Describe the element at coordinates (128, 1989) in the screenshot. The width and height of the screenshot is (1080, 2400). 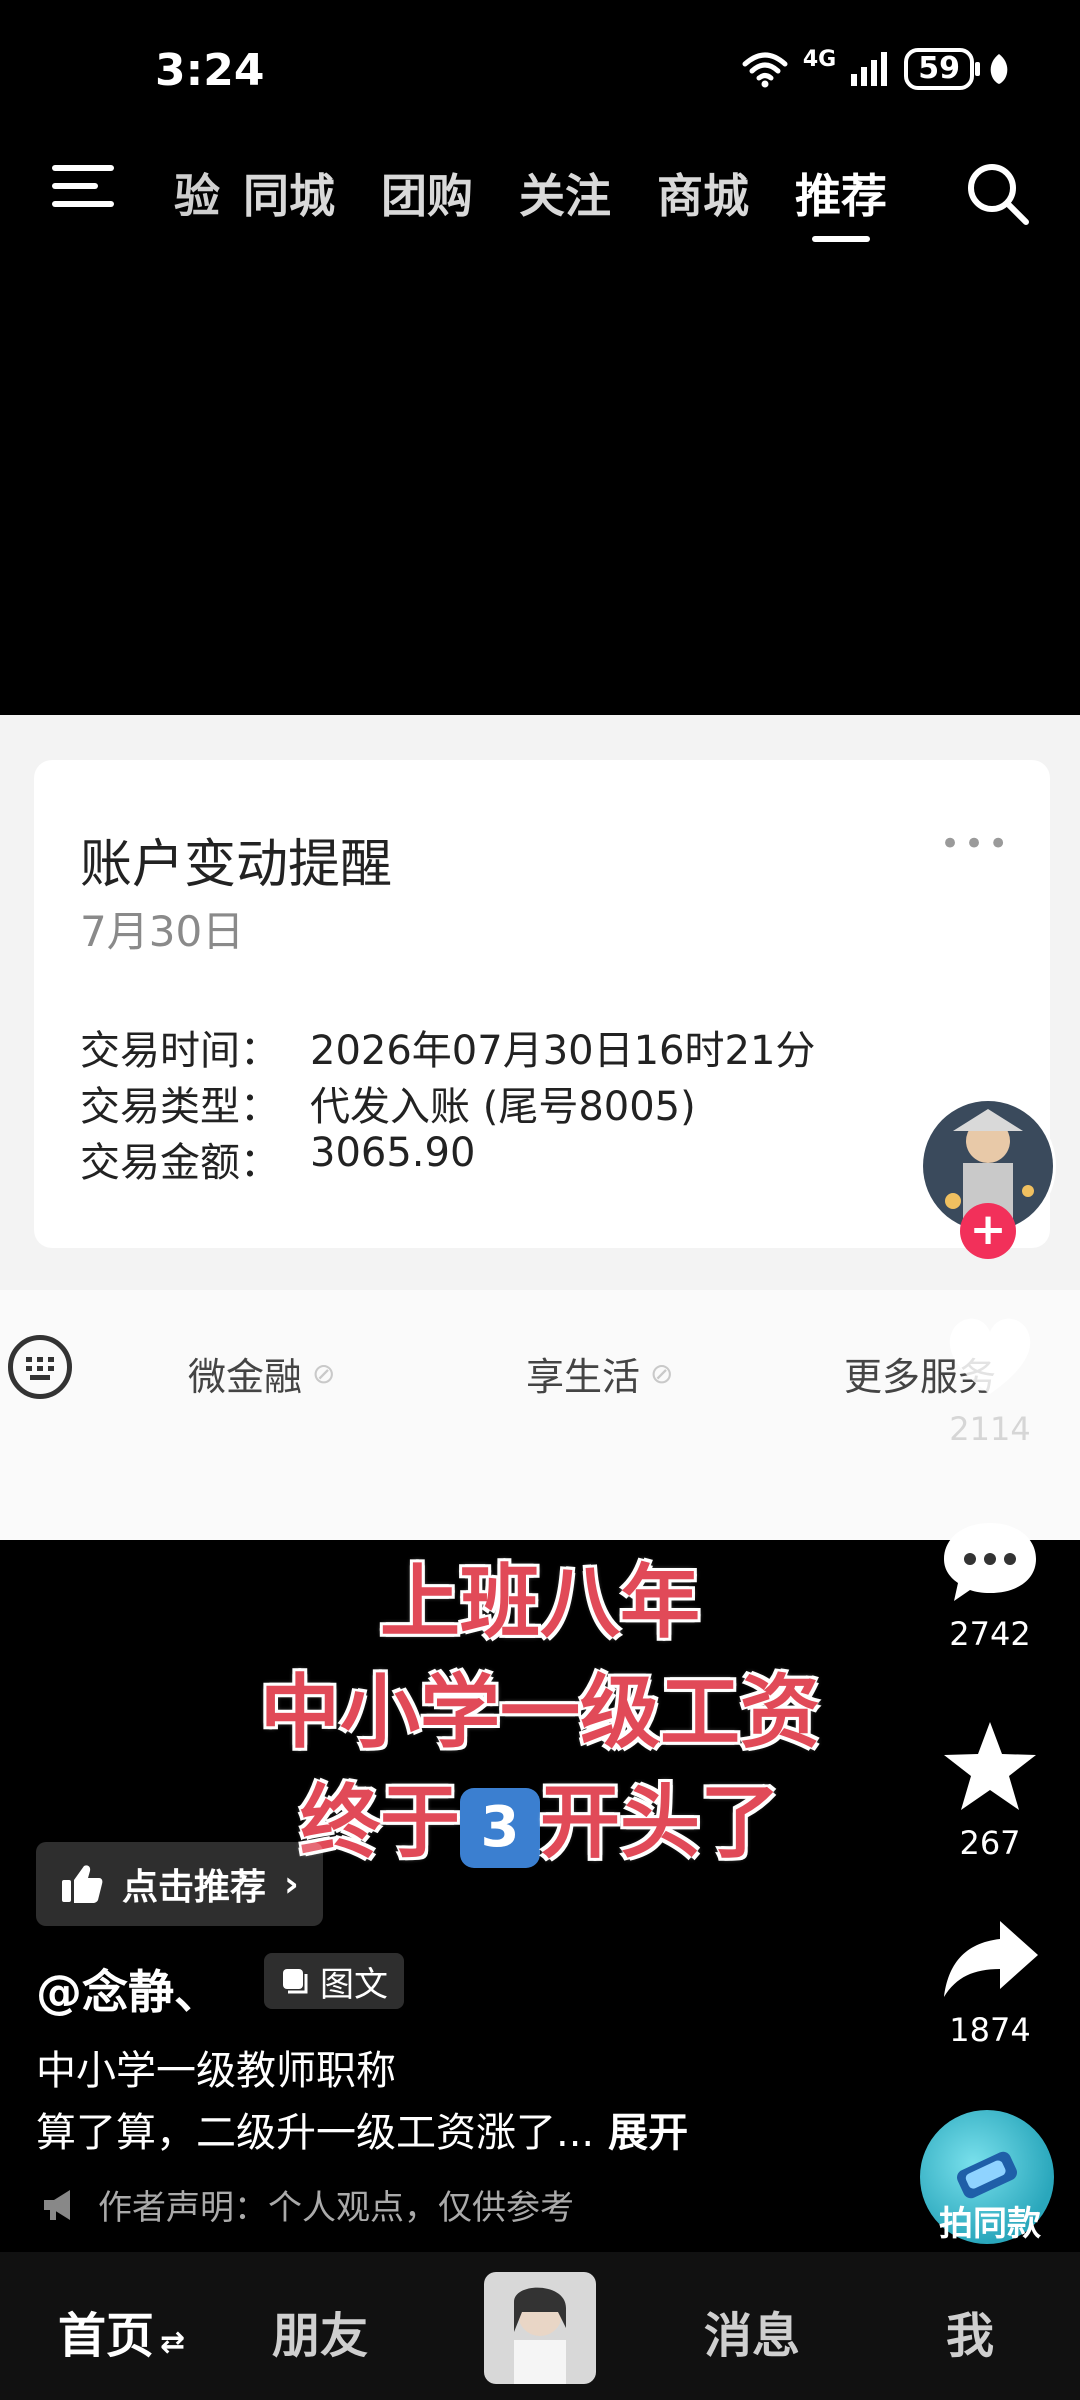
I see `author-name: @念静、` at that location.